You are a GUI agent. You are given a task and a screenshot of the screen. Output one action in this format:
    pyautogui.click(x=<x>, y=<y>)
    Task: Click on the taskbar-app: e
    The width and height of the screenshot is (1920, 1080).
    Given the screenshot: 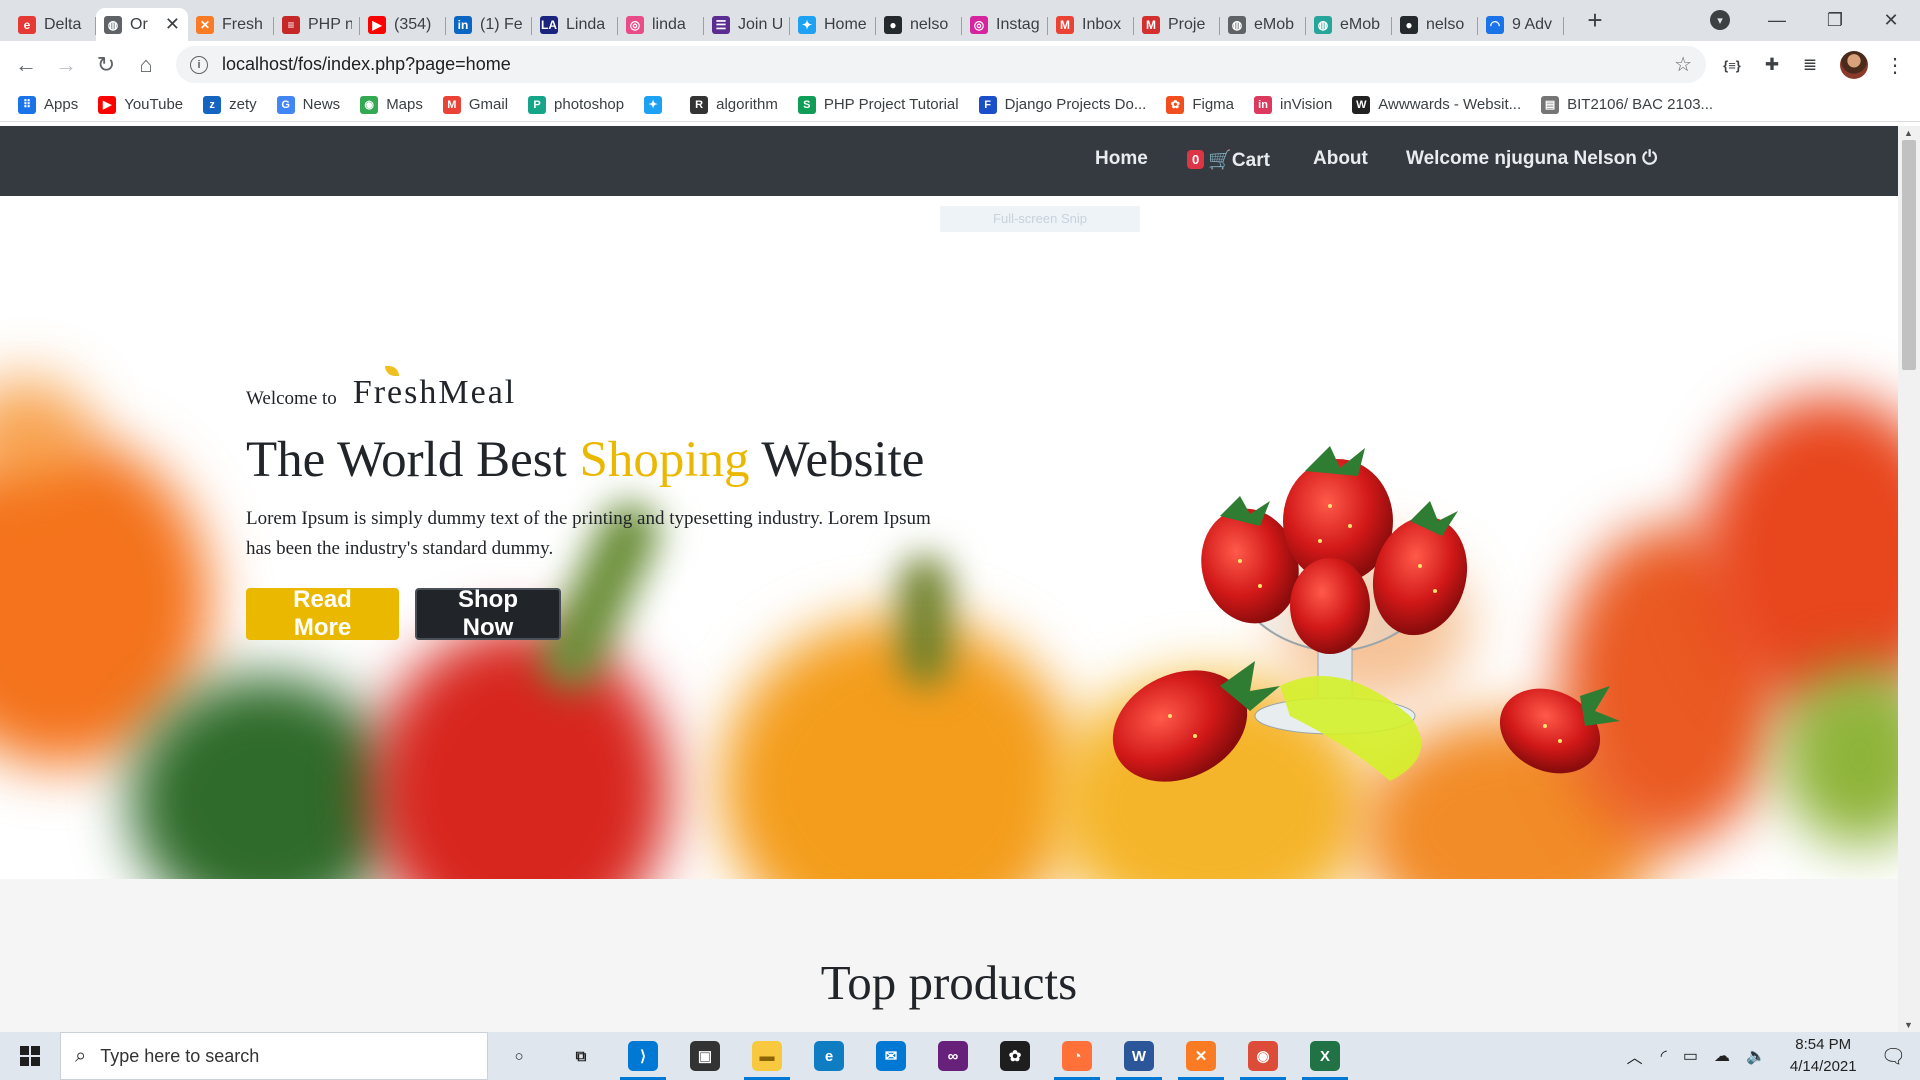 What is the action you would take?
    pyautogui.click(x=829, y=1056)
    